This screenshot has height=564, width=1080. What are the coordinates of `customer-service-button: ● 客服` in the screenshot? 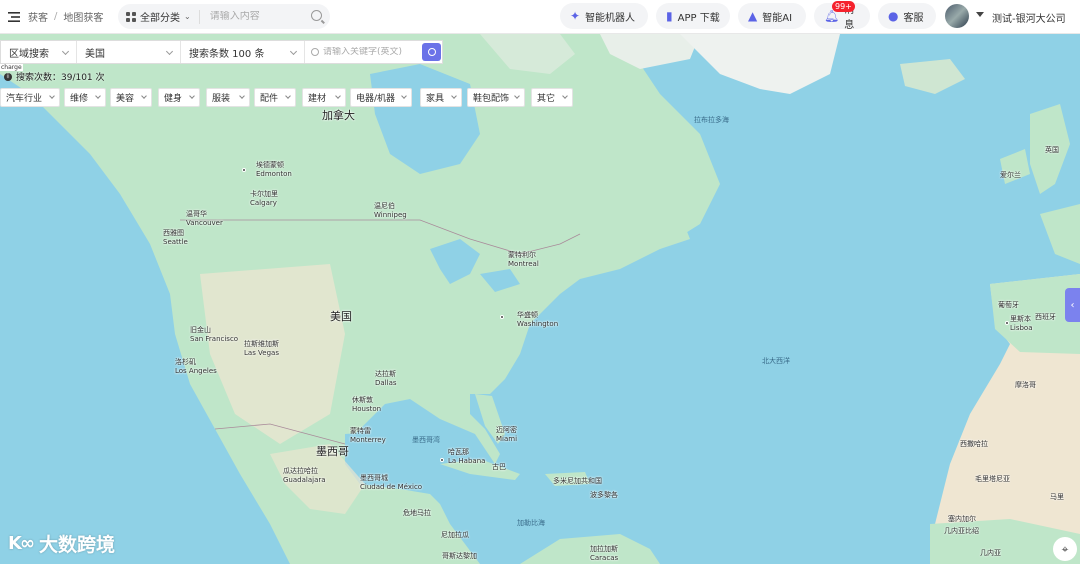 It's located at (907, 16).